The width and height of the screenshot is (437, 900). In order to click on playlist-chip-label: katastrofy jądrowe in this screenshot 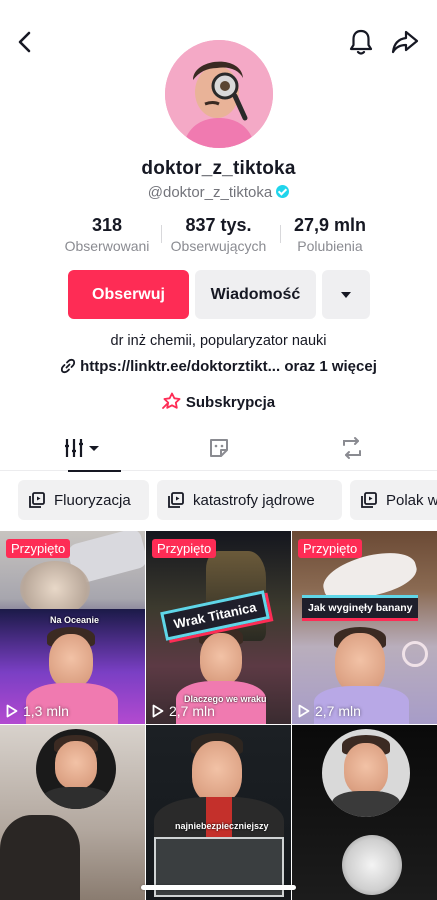, I will do `click(254, 500)`.